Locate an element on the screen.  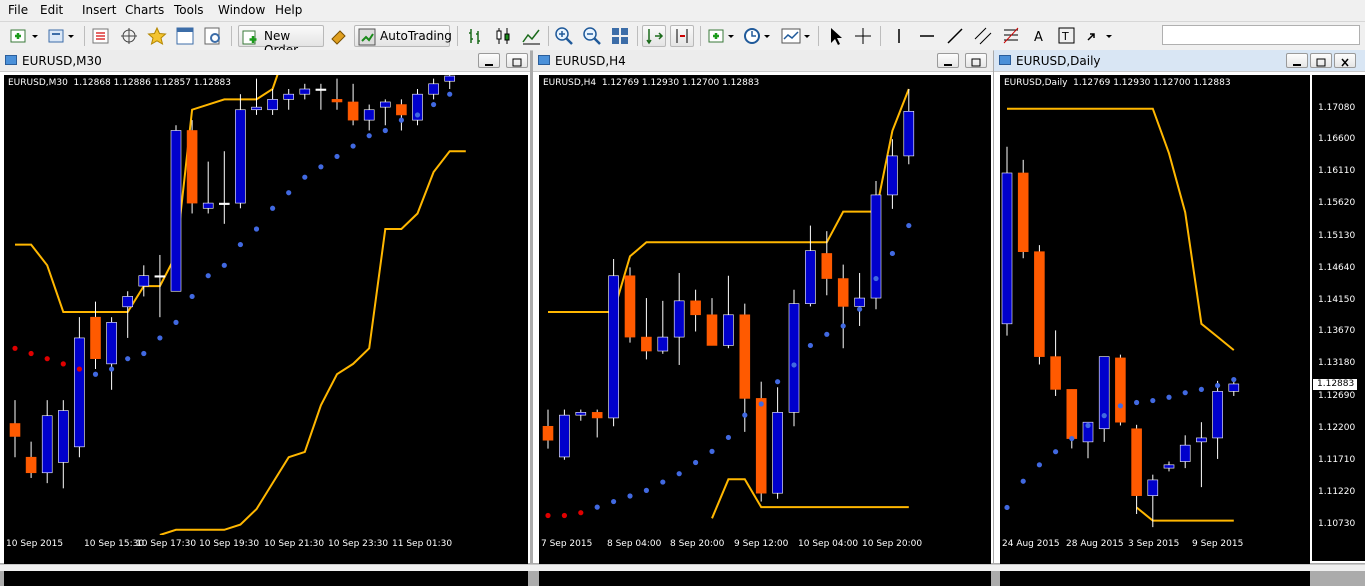
menu-help: Help is located at coordinates (288, 10).